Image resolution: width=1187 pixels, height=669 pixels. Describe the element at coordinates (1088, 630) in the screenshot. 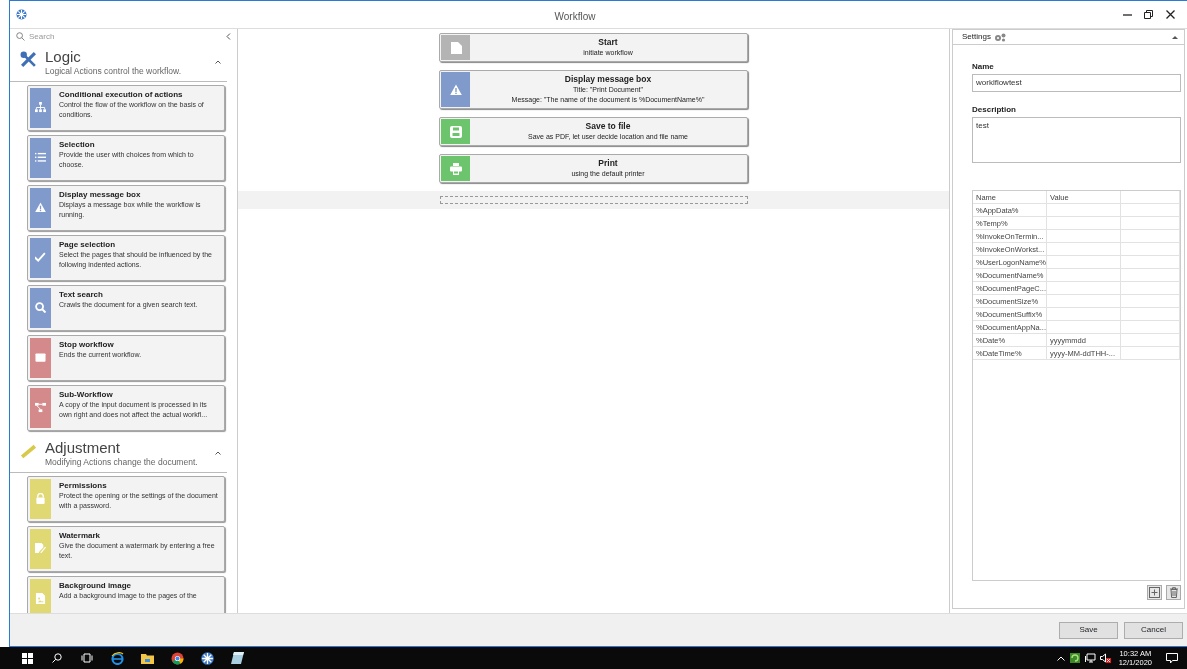

I see `dialog-button: Save` at that location.